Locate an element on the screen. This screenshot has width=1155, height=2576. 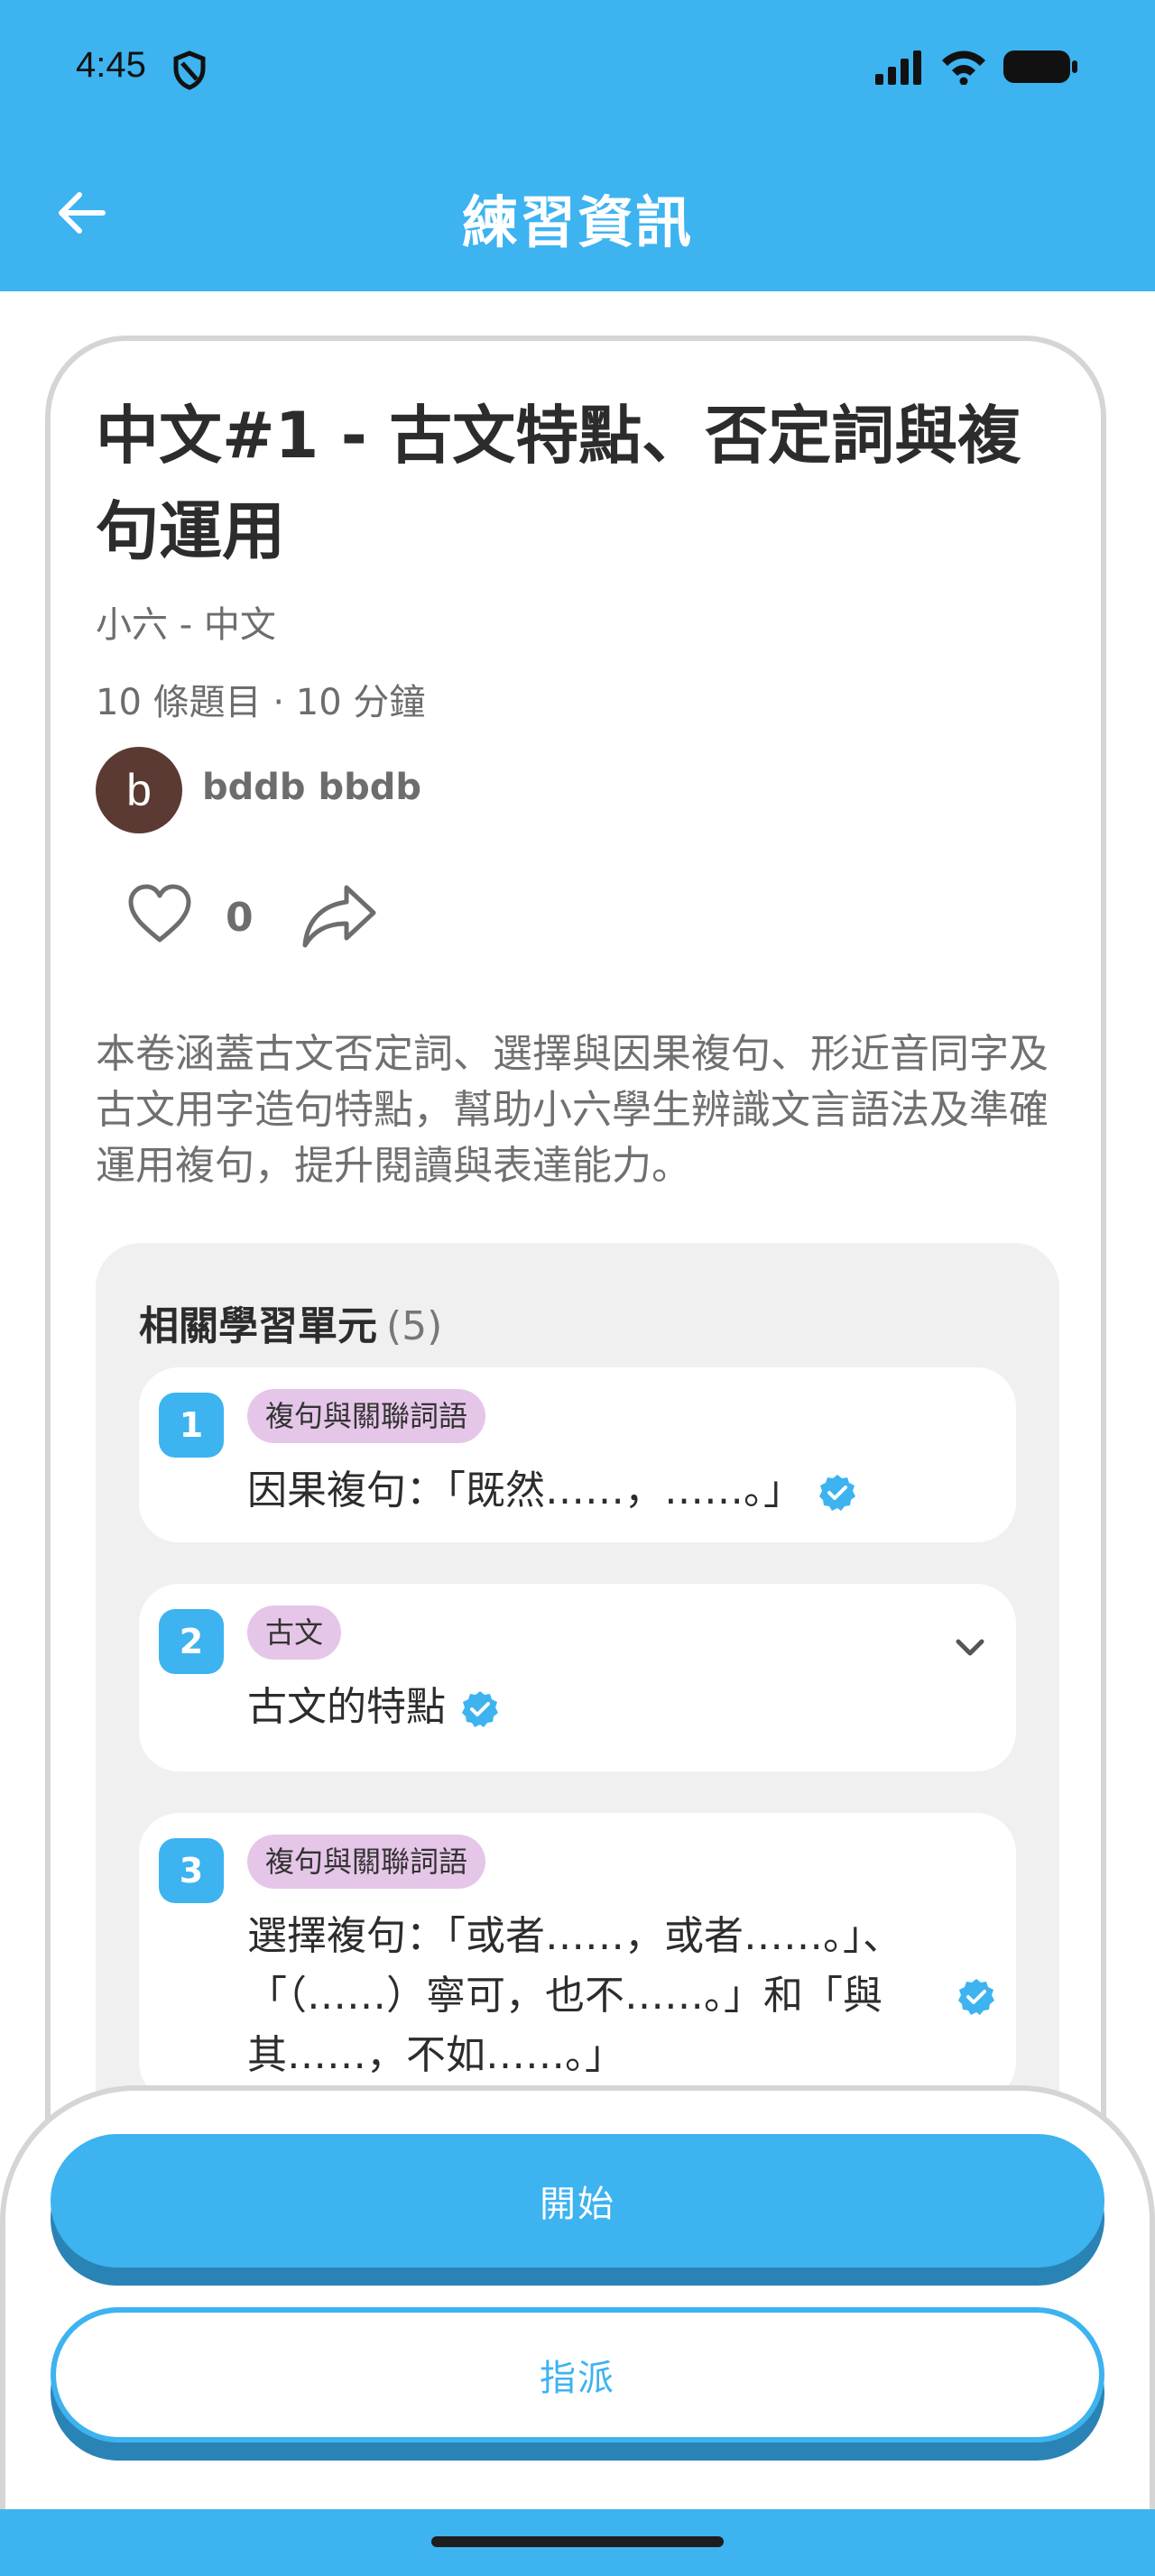
author-avatar: b is located at coordinates (139, 790).